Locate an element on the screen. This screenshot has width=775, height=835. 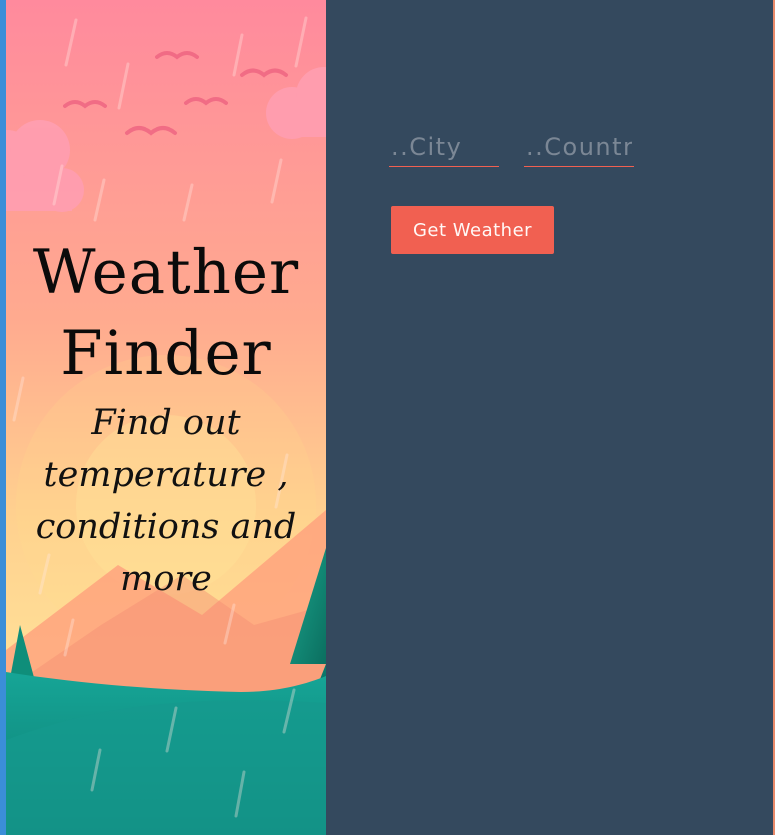
get-weather-button: Get Weather is located at coordinates (472, 230).